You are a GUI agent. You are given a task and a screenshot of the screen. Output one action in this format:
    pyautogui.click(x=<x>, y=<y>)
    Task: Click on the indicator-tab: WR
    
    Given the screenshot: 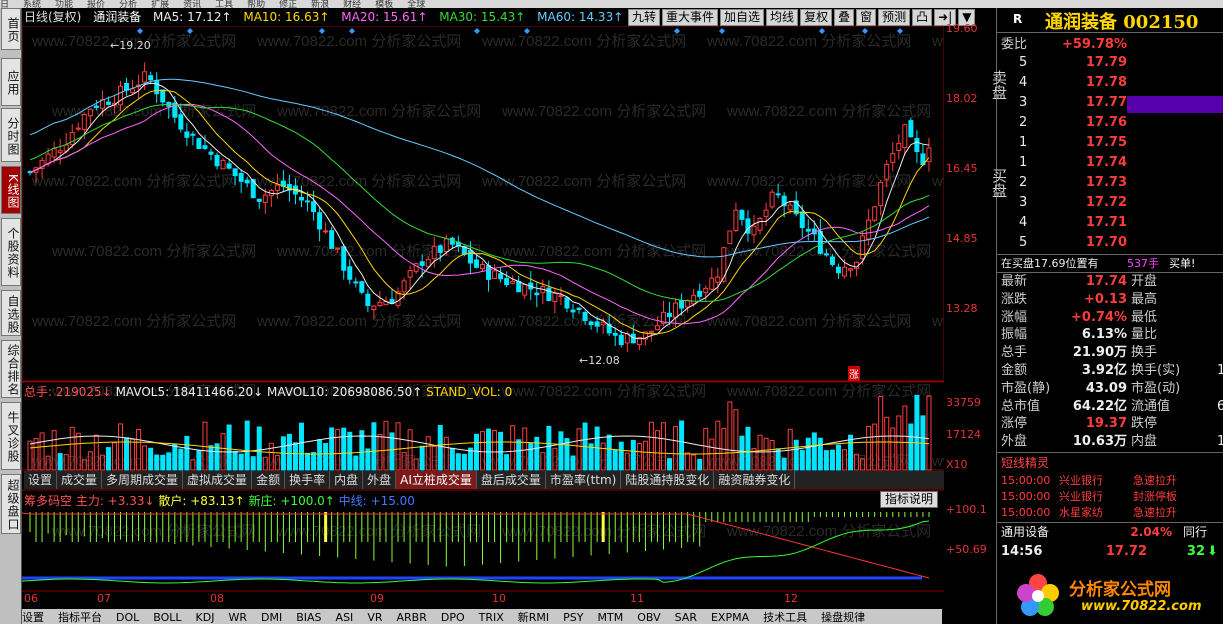 What is the action you would take?
    pyautogui.click(x=237, y=617)
    